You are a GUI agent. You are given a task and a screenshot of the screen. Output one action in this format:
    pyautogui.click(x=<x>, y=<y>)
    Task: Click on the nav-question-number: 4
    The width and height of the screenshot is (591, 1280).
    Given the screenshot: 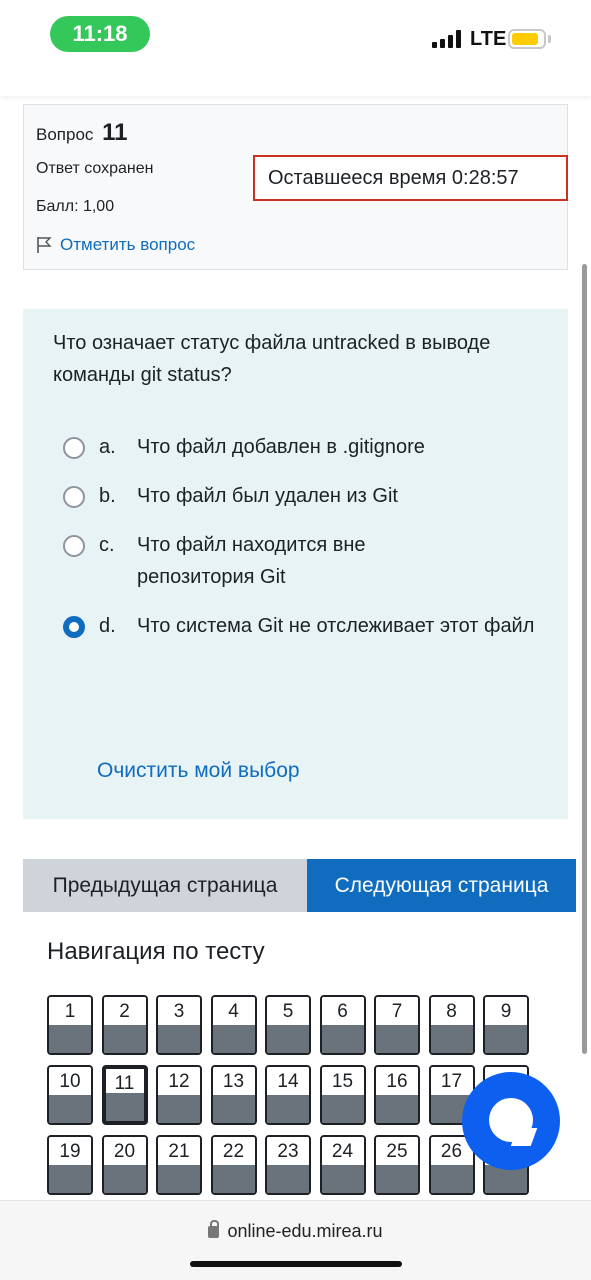 What is the action you would take?
    pyautogui.click(x=233, y=1012)
    